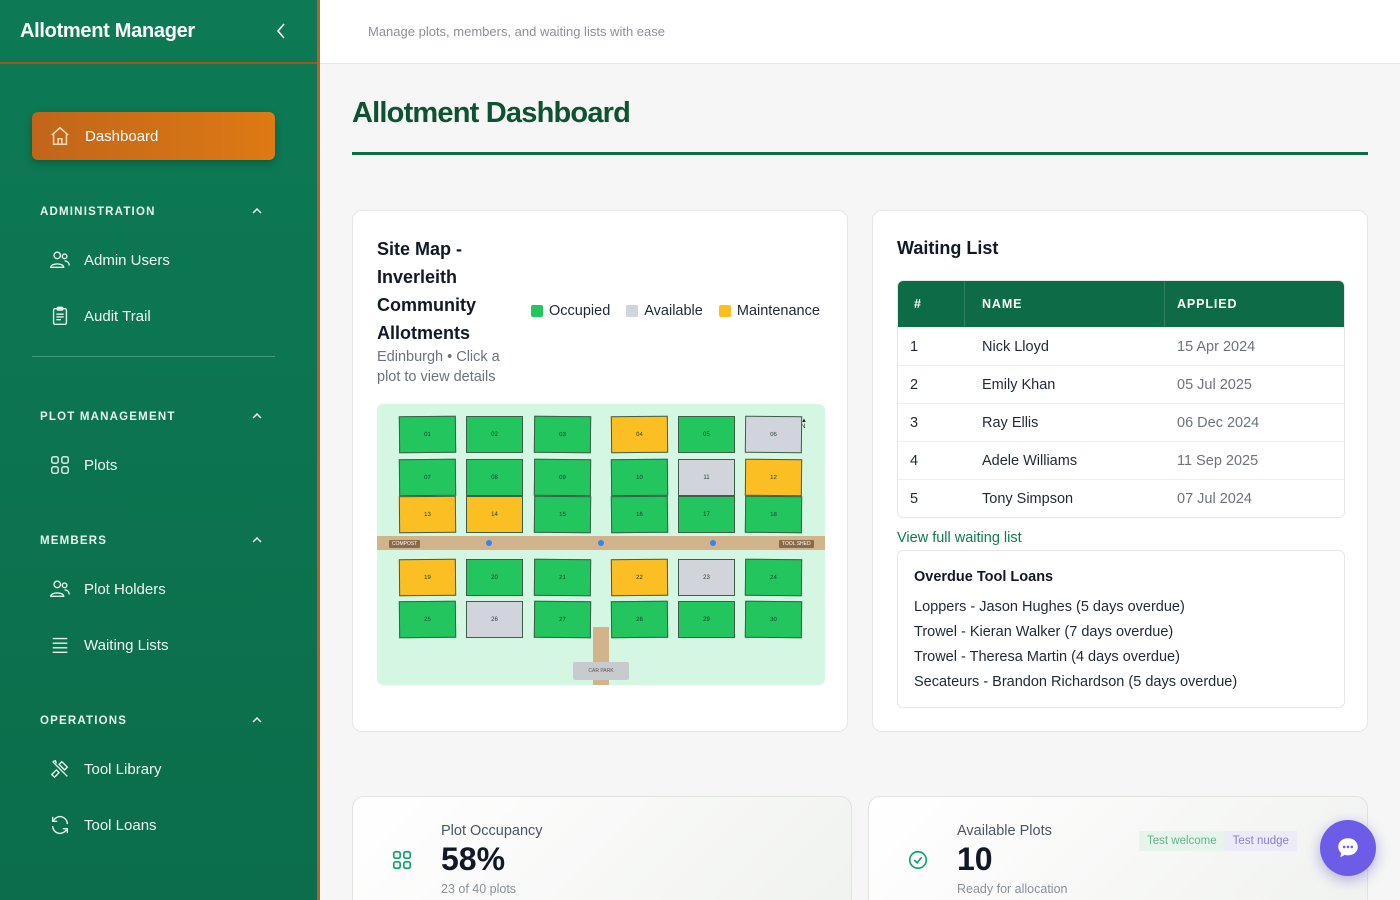 Image resolution: width=1400 pixels, height=900 pixels. What do you see at coordinates (778, 311) in the screenshot?
I see `legend-label: Maintenance` at bounding box center [778, 311].